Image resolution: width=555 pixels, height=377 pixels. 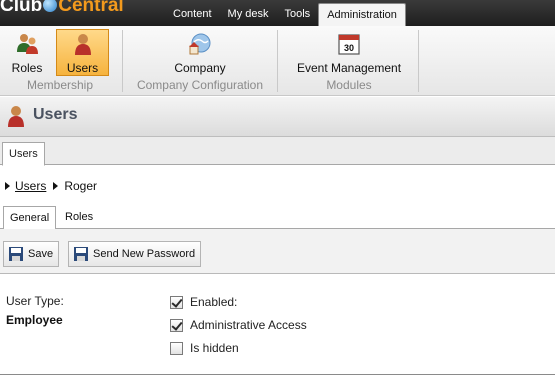 What do you see at coordinates (176, 302) in the screenshot?
I see `enabled-checkbox` at bounding box center [176, 302].